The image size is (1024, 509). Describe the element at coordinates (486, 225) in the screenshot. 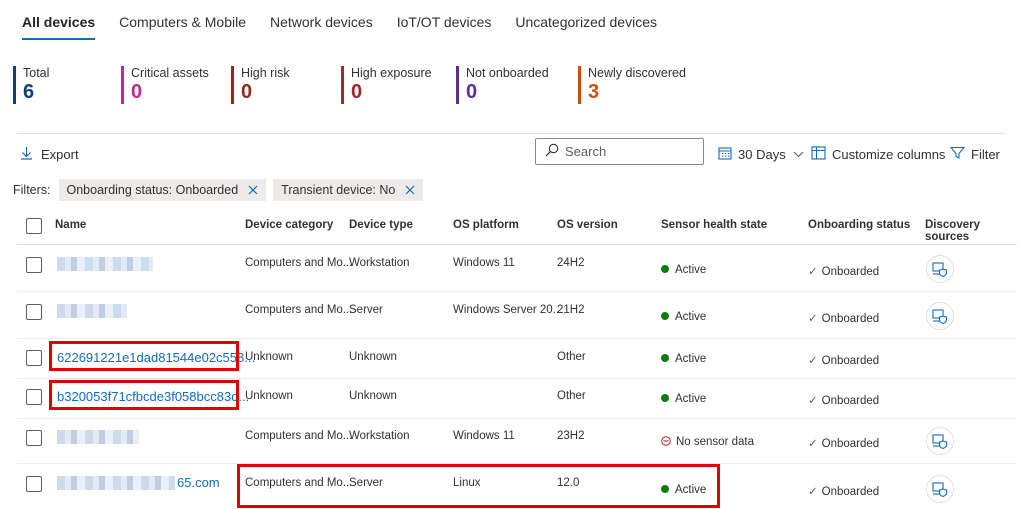

I see `column-header-os-platform: OS platform` at that location.